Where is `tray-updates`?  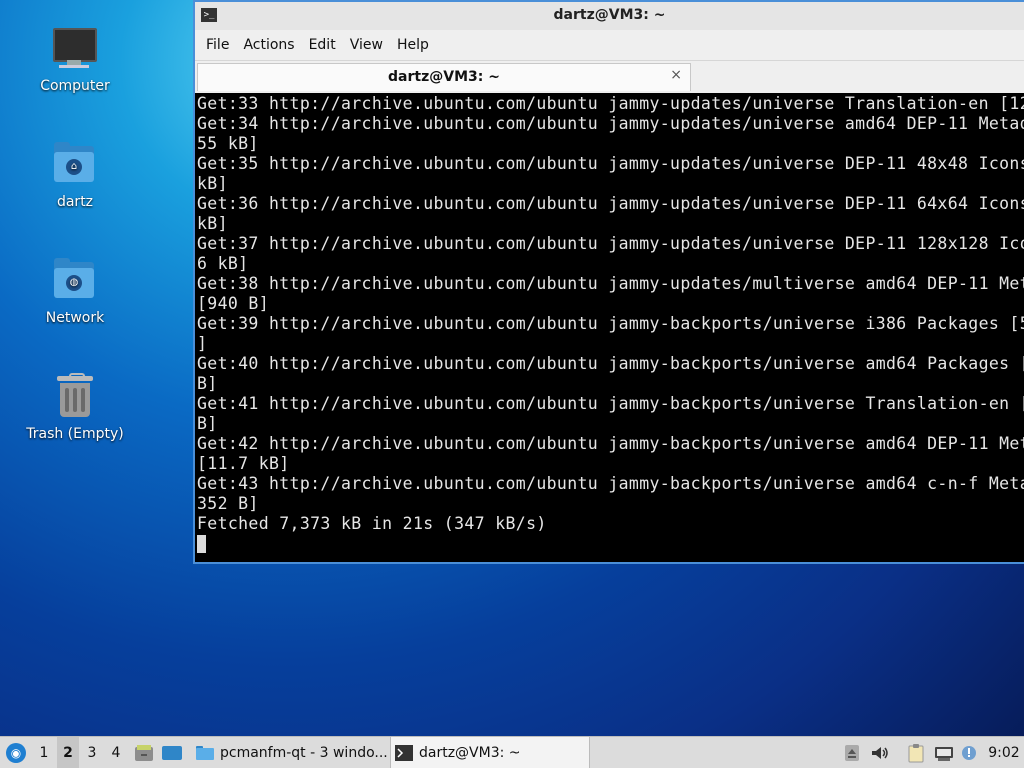 tray-updates is located at coordinates (970, 752).